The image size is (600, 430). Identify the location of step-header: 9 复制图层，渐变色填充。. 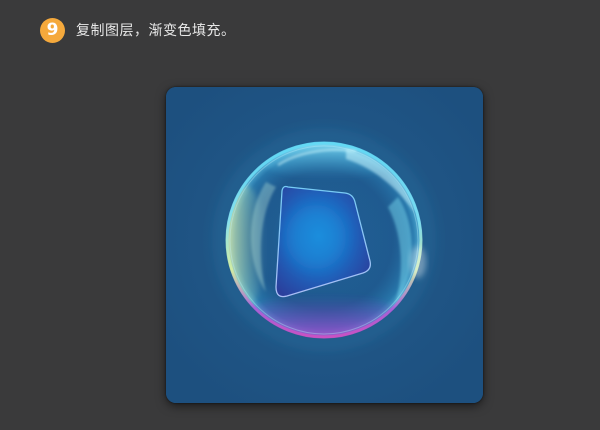
(138, 30).